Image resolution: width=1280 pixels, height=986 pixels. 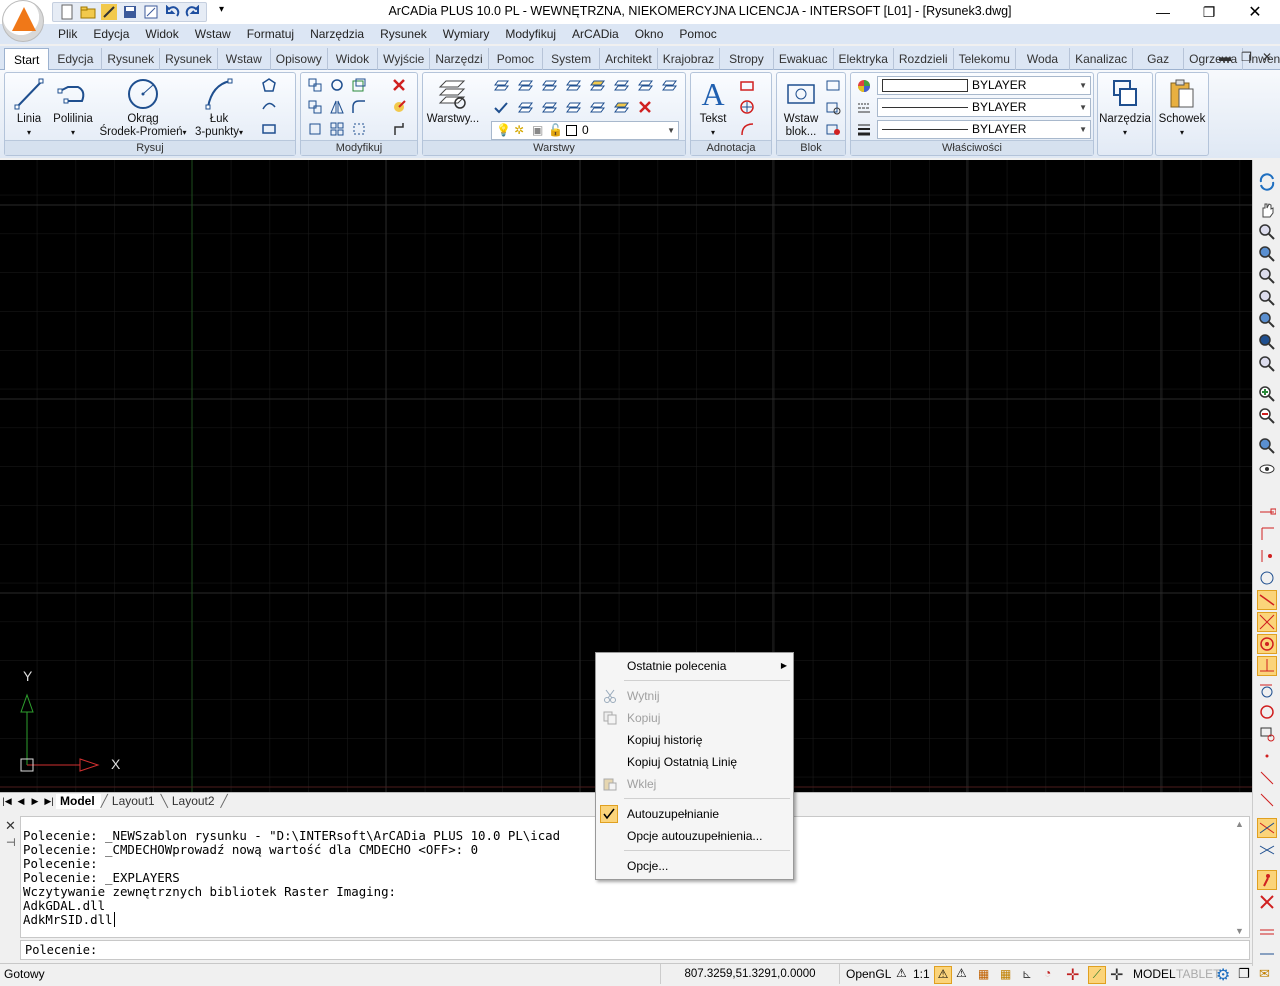 I want to click on tab-widok: Widok, so click(x=353, y=59).